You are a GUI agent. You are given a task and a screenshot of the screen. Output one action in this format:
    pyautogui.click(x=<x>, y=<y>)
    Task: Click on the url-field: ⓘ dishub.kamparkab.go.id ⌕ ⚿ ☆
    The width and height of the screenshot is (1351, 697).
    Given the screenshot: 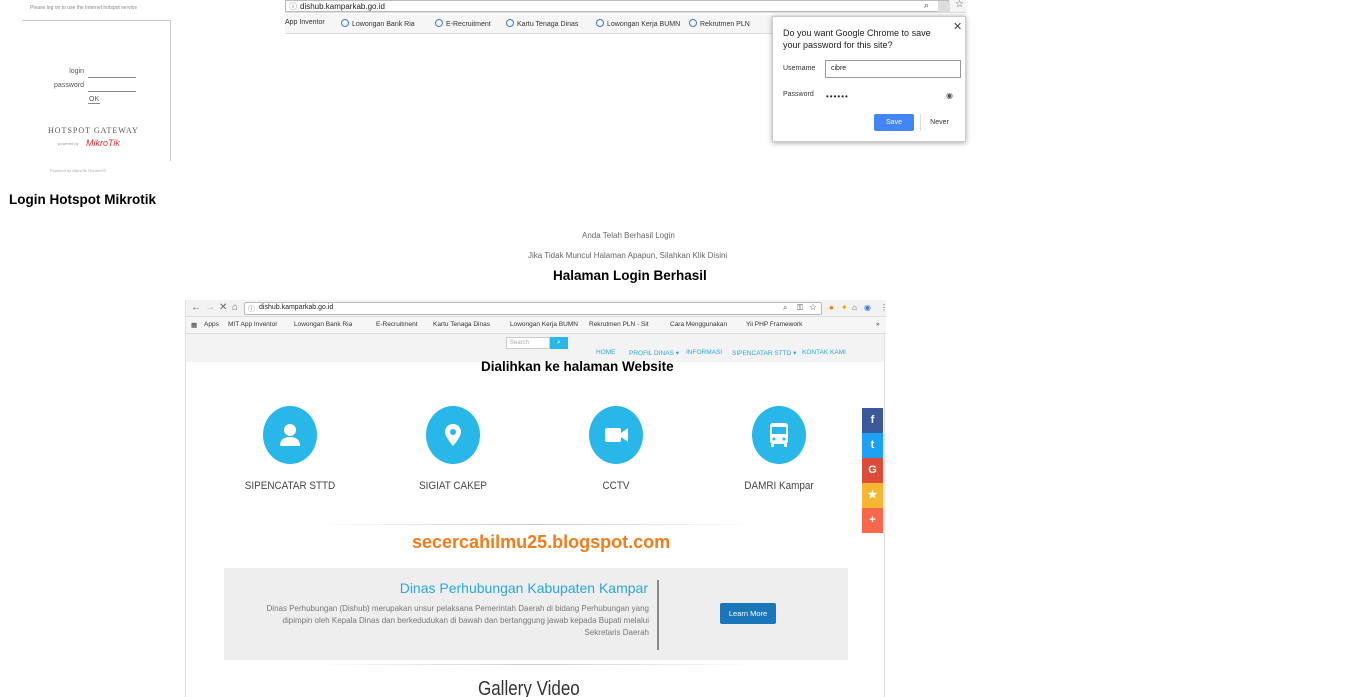 What is the action you would take?
    pyautogui.click(x=533, y=308)
    